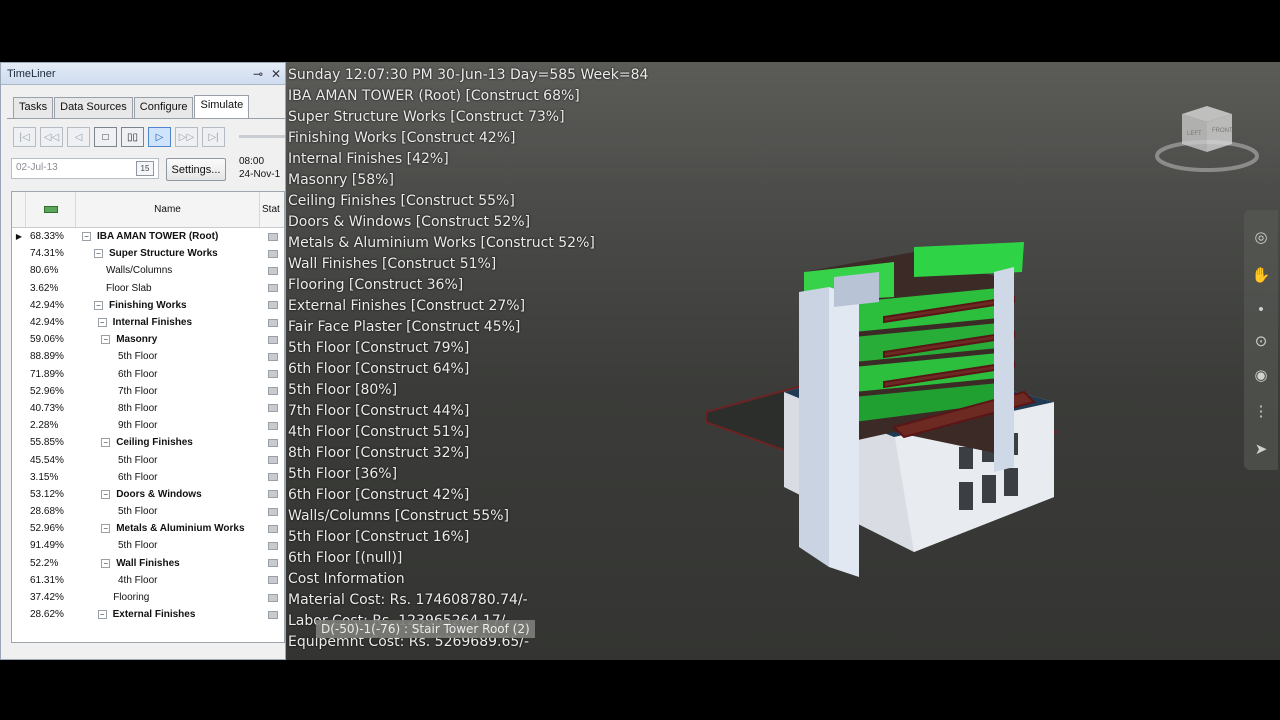 The image size is (1280, 720). What do you see at coordinates (148, 597) in the screenshot?
I see `task-row: 37.42% Flooring` at bounding box center [148, 597].